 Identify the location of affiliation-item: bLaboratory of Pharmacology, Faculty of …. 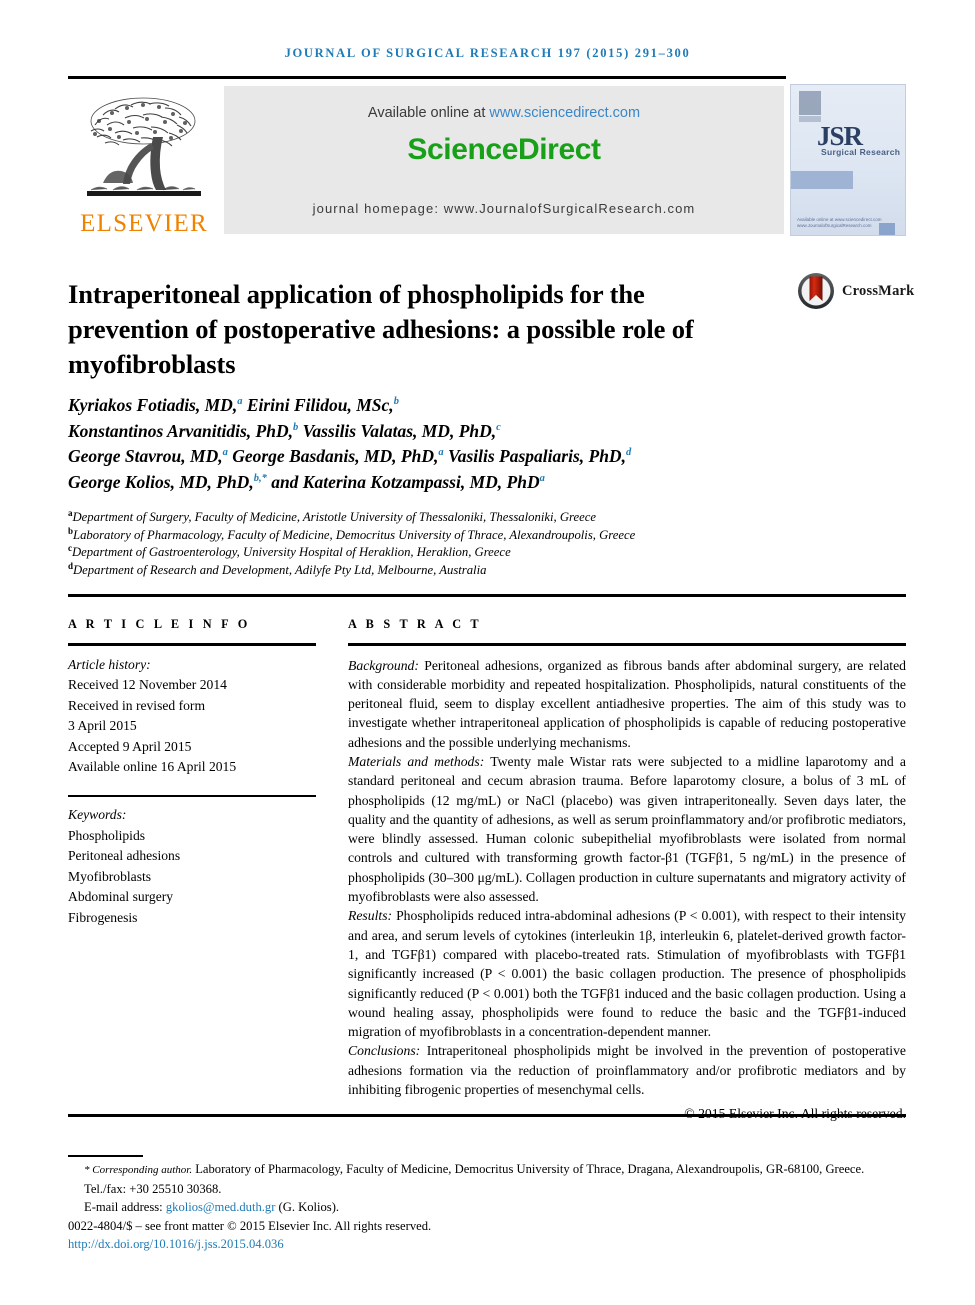
(478, 535).